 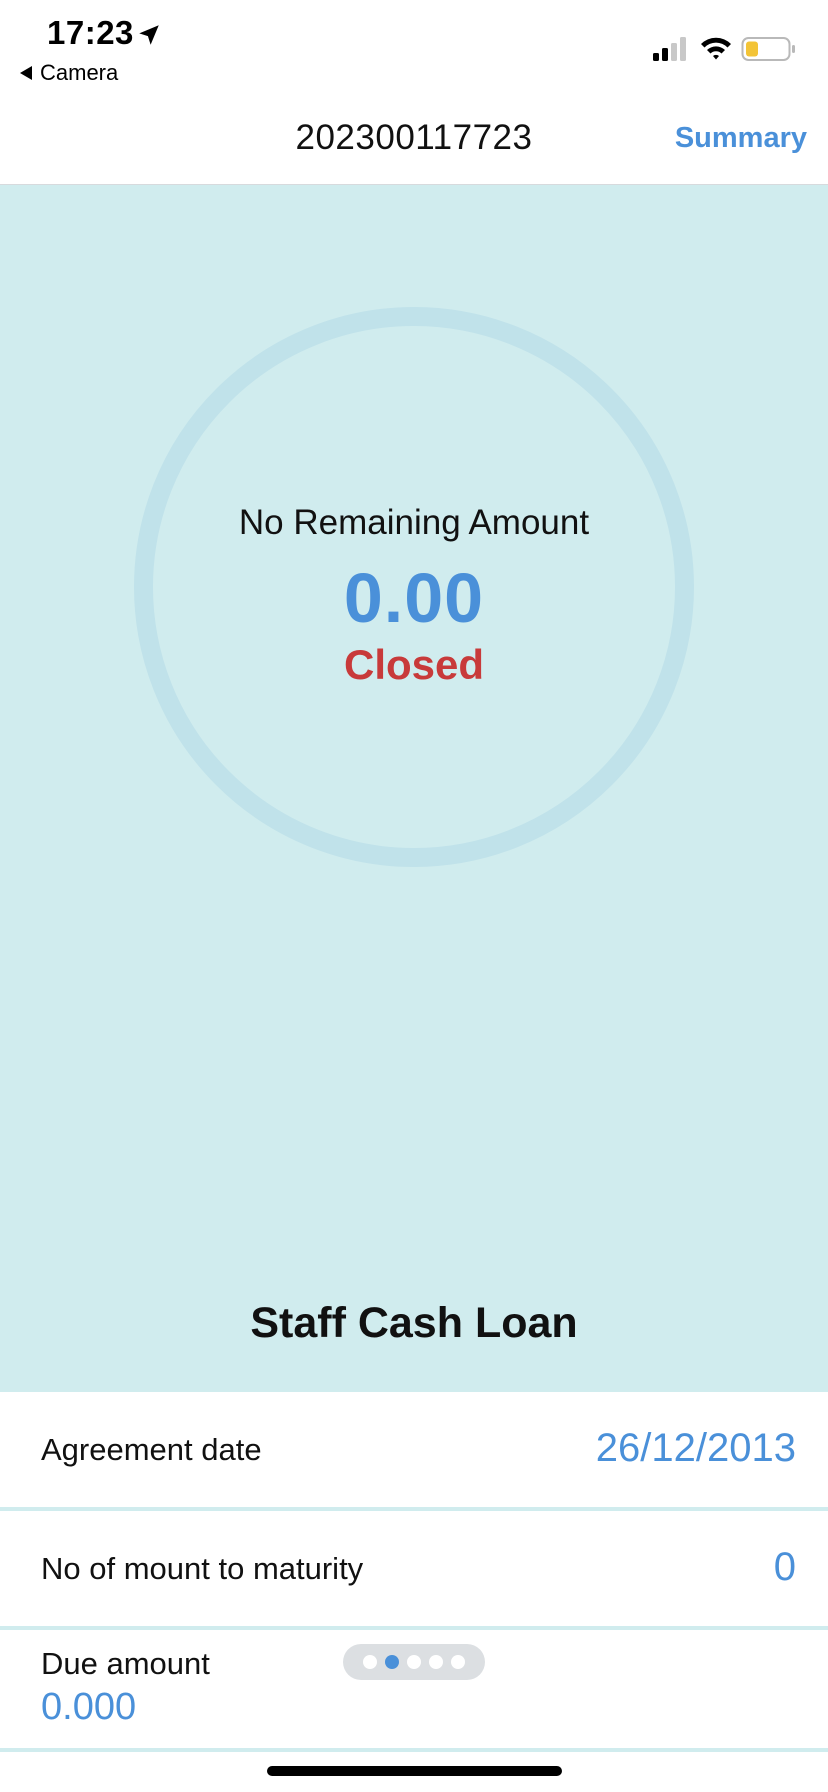 I want to click on remaining-amount-label: No Remaining Amount, so click(x=414, y=522).